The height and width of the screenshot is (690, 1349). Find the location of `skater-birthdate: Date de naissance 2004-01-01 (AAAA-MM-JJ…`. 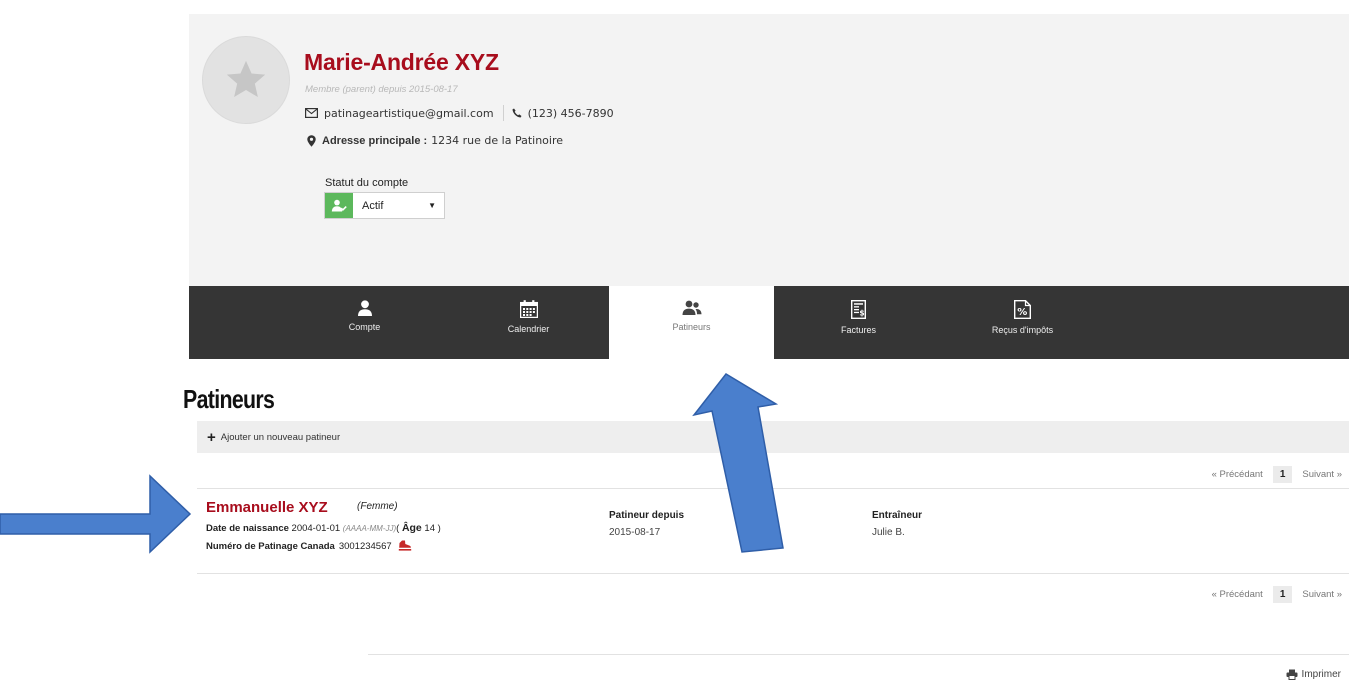

skater-birthdate: Date de naissance 2004-01-01 (AAAA-MM-JJ… is located at coordinates (323, 528).